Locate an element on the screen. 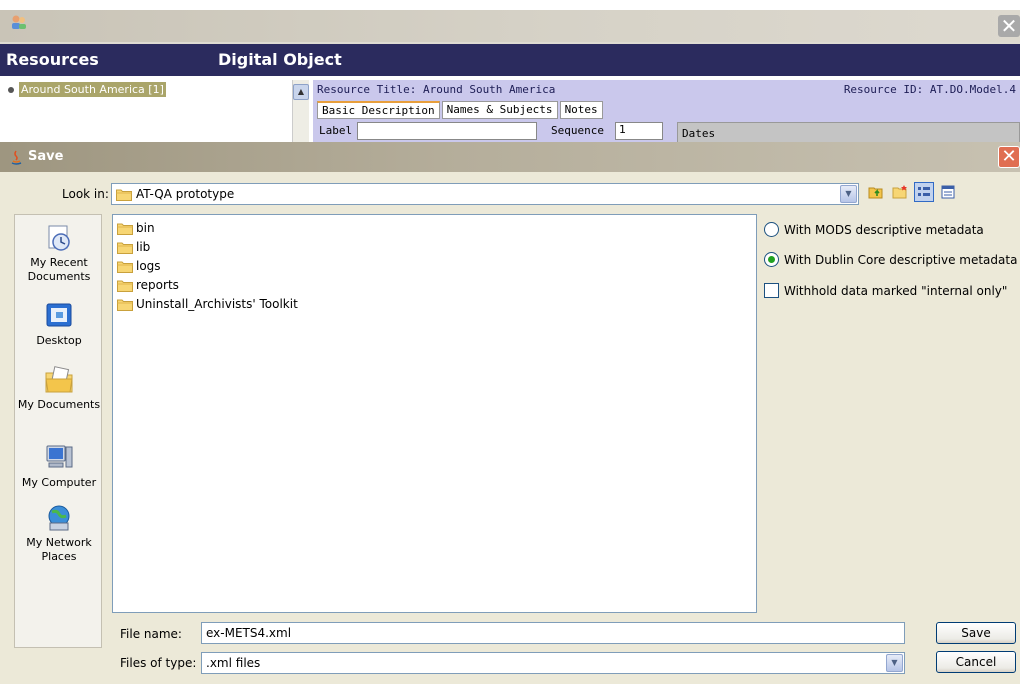 The width and height of the screenshot is (1020, 684). look-in-value: AT-QA prototype is located at coordinates (185, 194).